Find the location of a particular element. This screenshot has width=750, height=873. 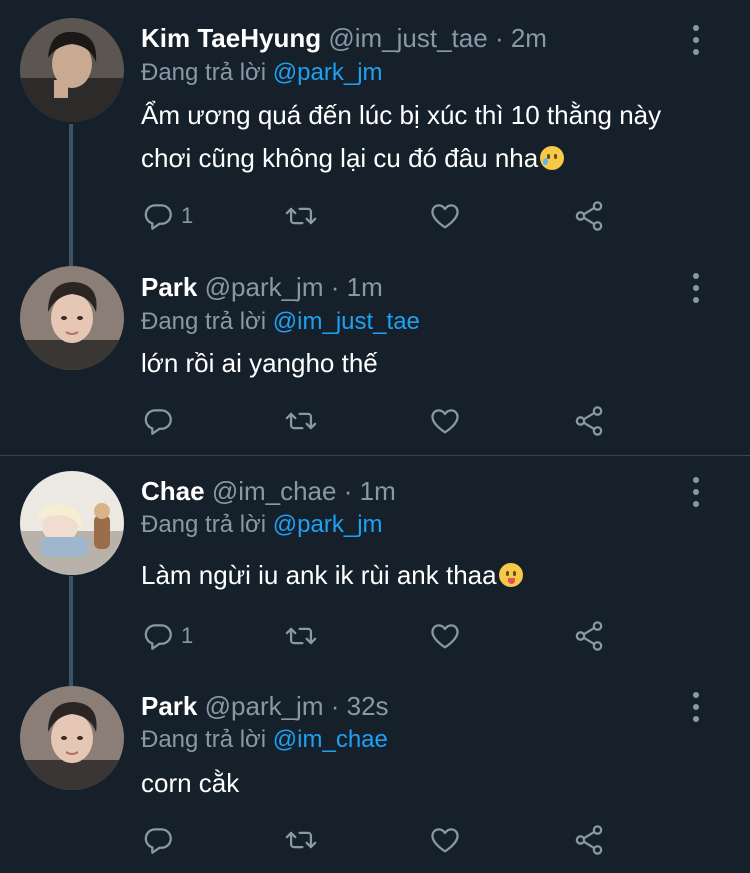

tweet-header: Park @park_jm · 1m is located at coordinates (262, 287).